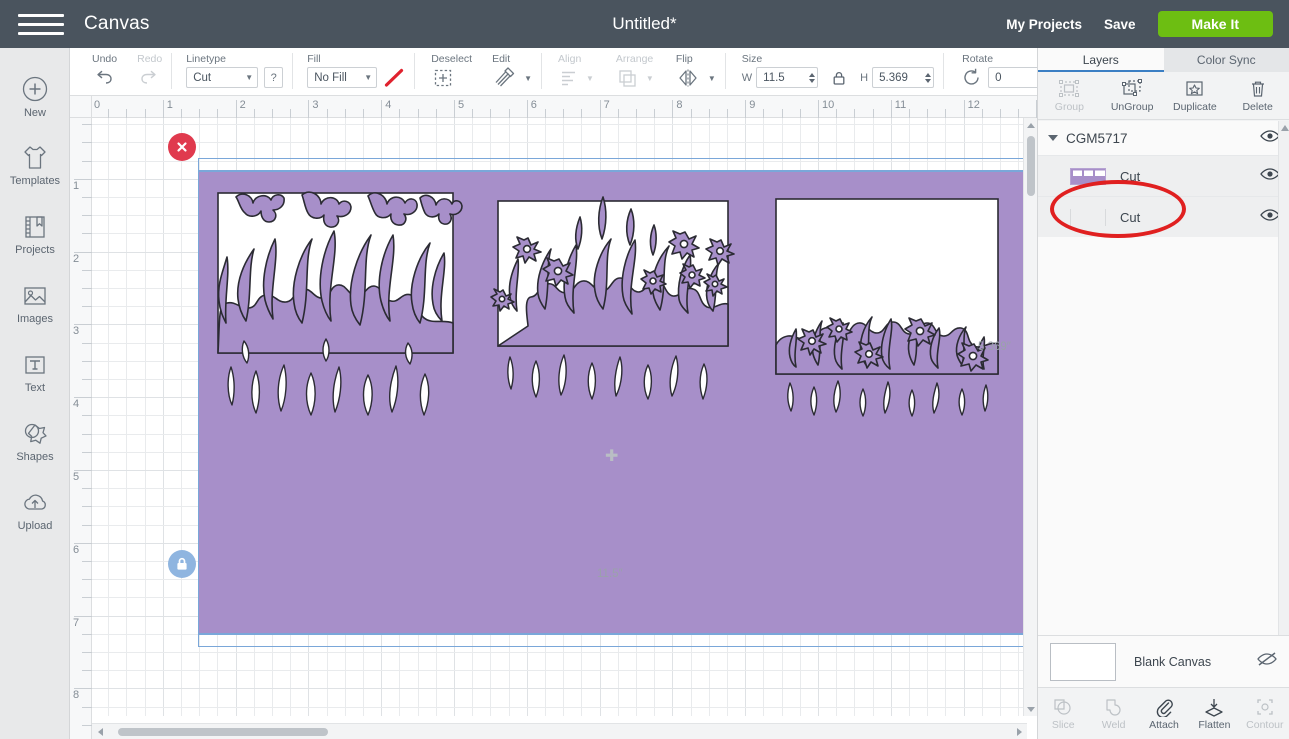  I want to click on ruler-label: 4, so click(388, 105).